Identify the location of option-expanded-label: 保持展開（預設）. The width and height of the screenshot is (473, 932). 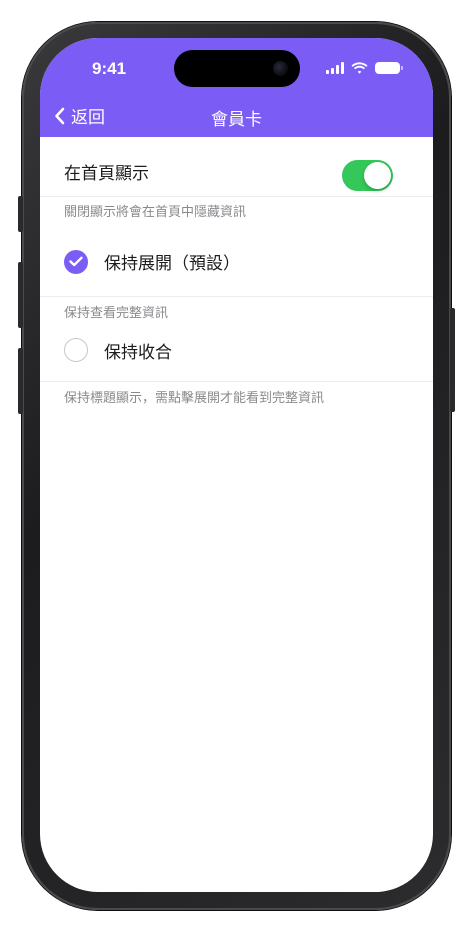
(172, 264).